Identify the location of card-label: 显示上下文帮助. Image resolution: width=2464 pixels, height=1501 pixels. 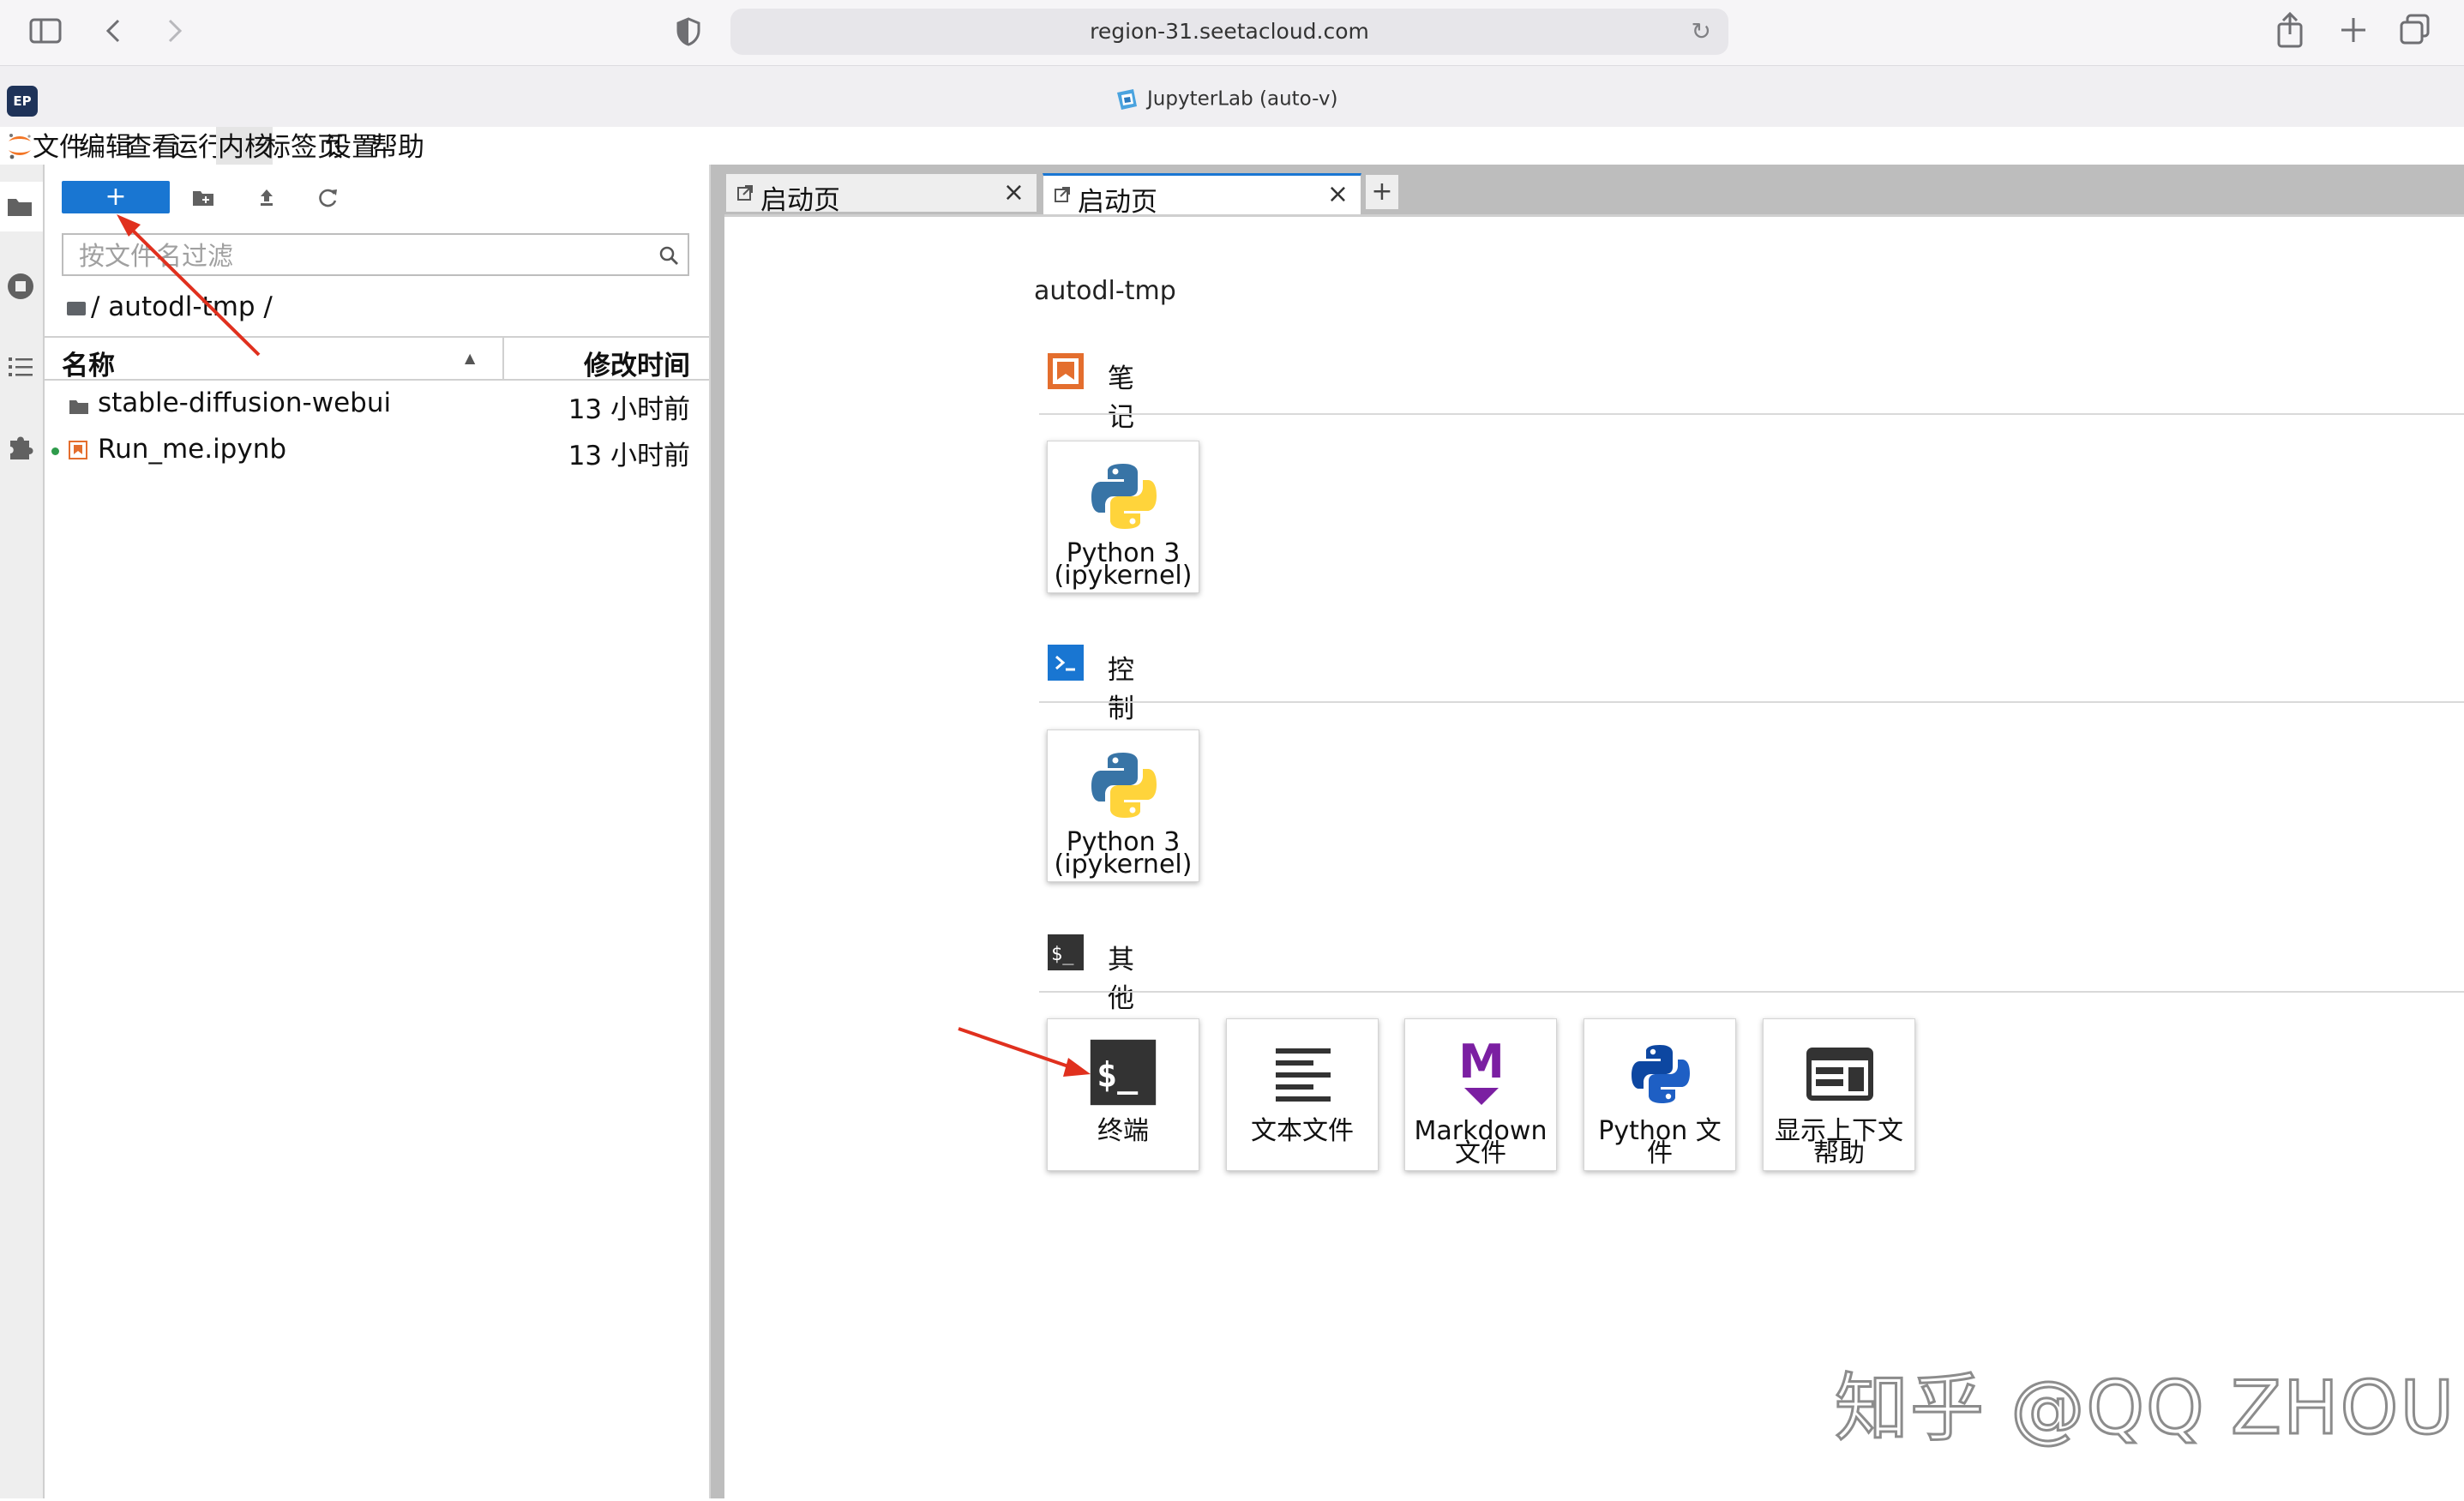
(1839, 1142).